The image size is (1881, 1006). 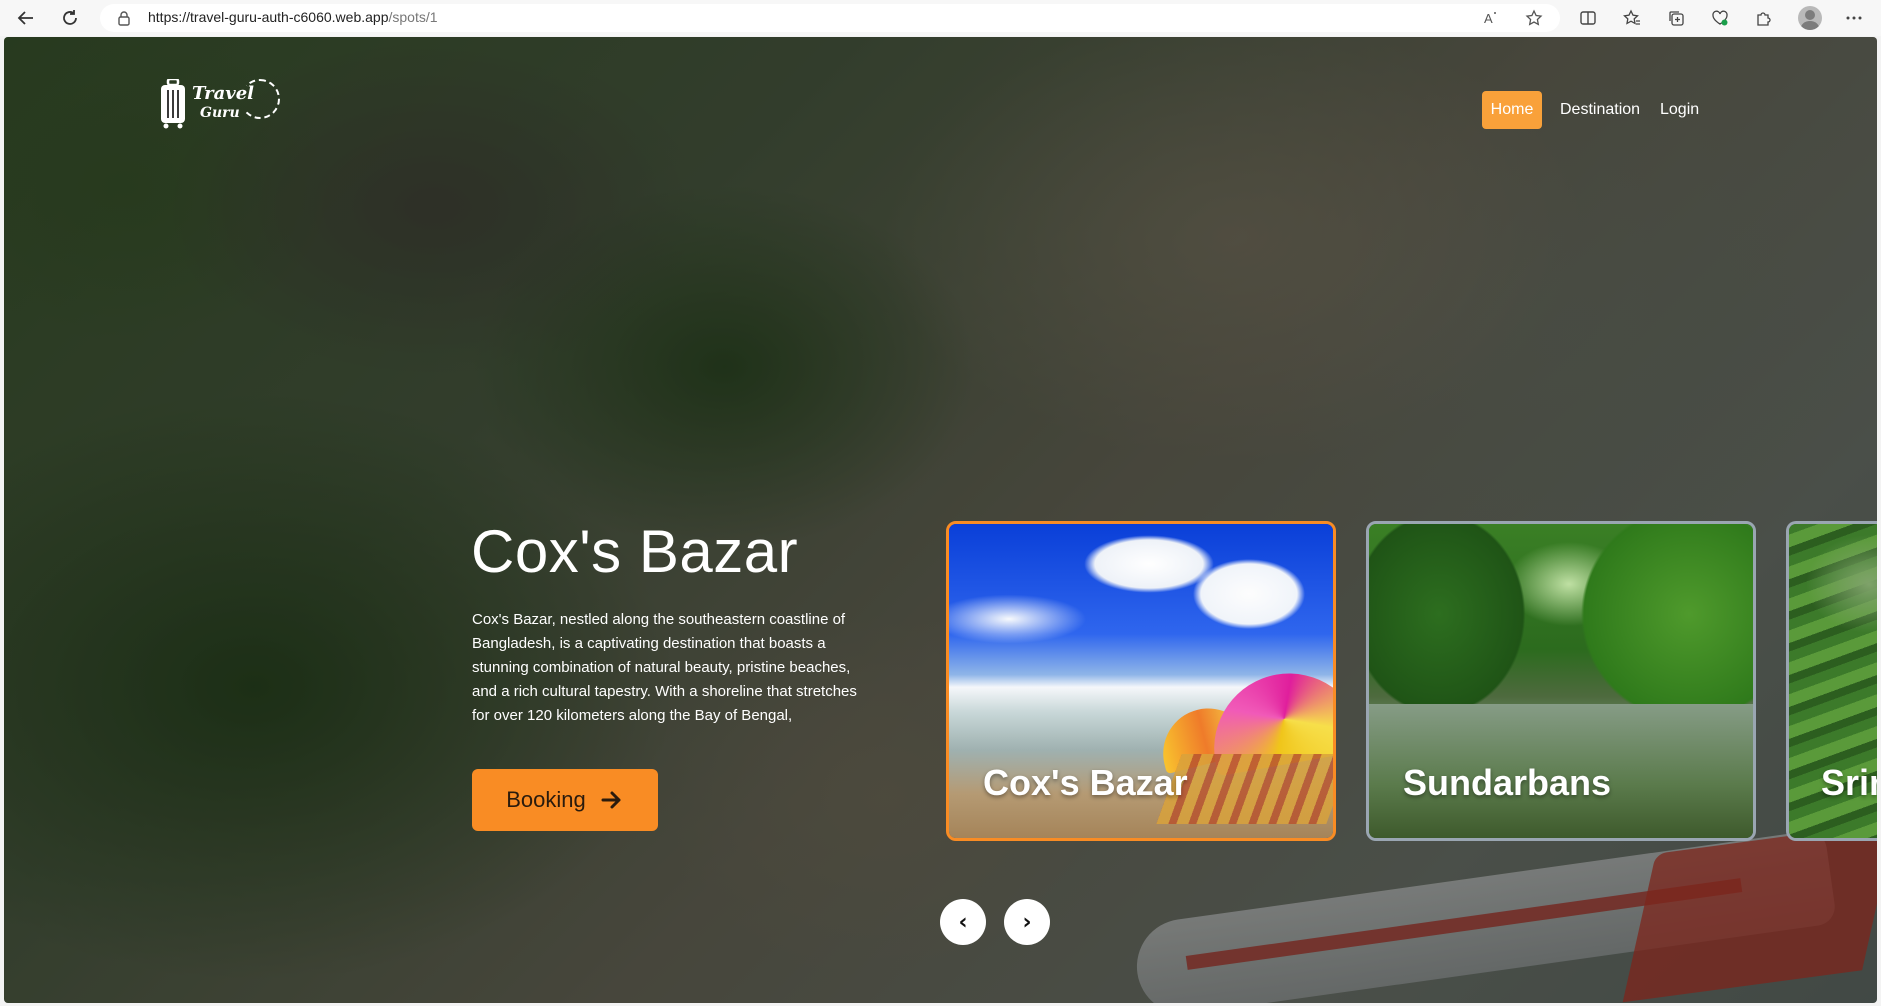 I want to click on collections-icon, so click(x=1676, y=18).